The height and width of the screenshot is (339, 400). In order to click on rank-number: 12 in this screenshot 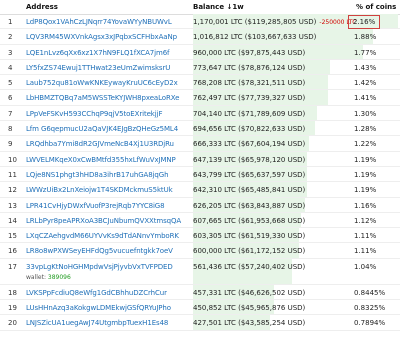, I will do `click(12, 190)`.